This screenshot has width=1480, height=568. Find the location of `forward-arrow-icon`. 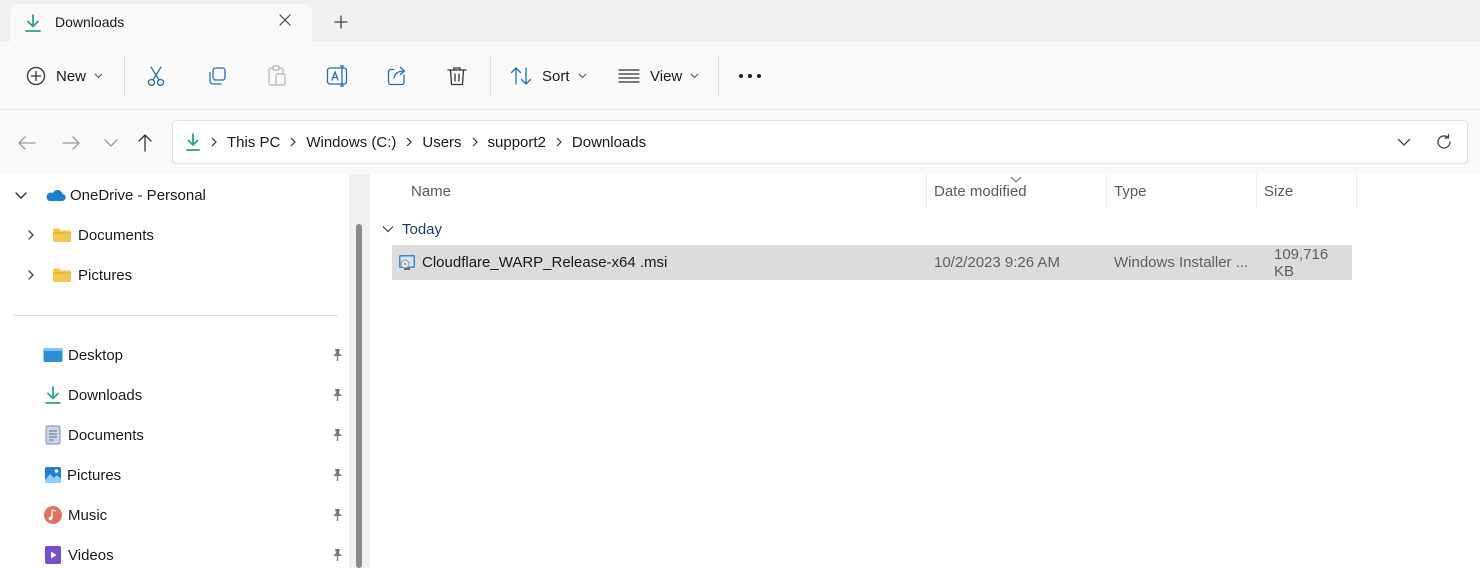

forward-arrow-icon is located at coordinates (71, 143).